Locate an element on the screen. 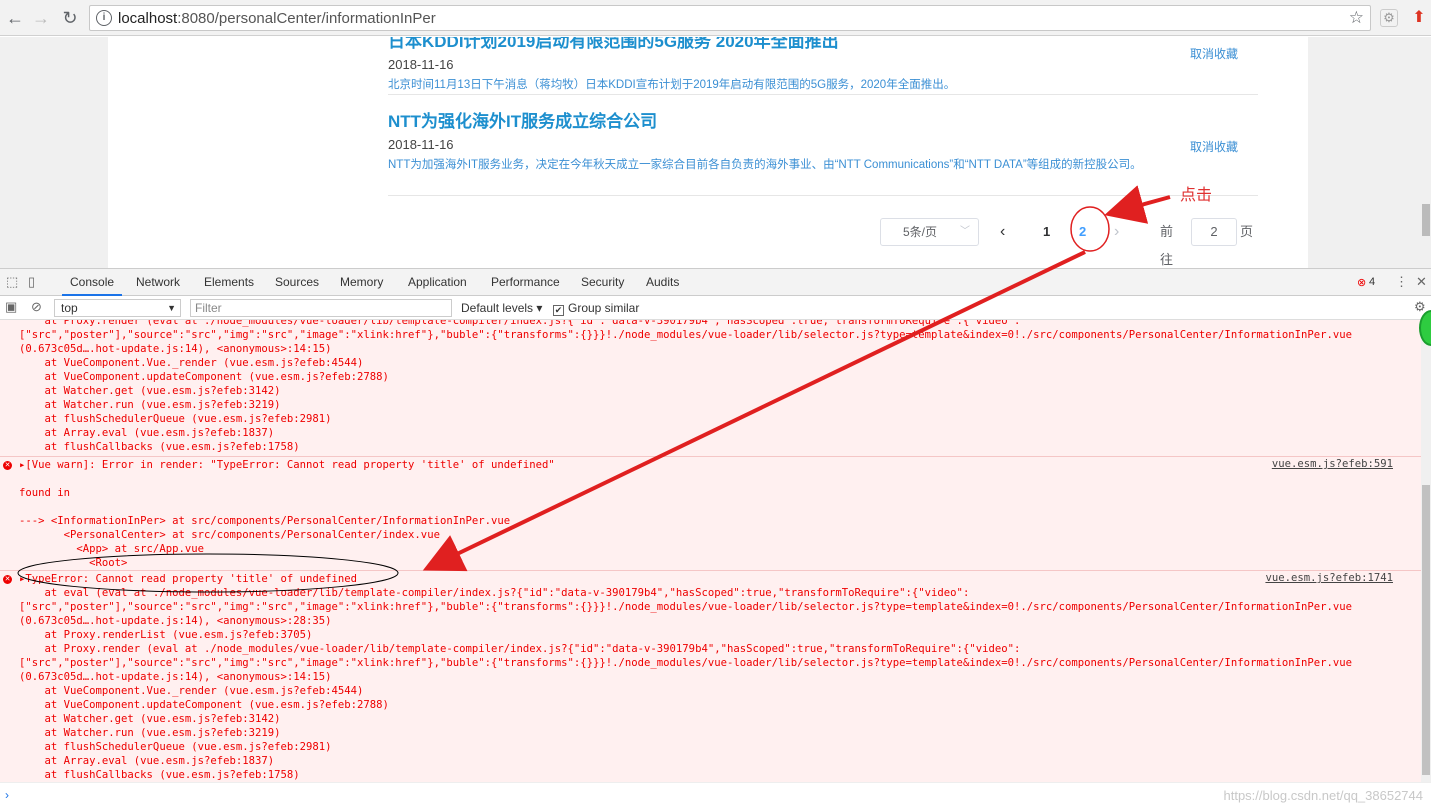  source-link: vue.esm.js?efeb:591 is located at coordinates (1332, 464).